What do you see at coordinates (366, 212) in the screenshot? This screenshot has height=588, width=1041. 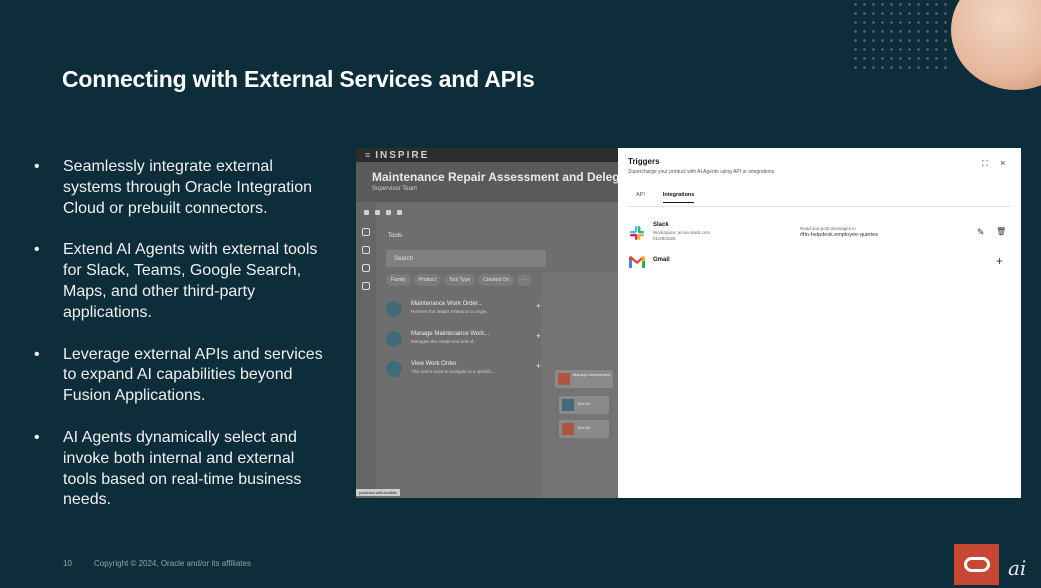 I see `play-icon` at bounding box center [366, 212].